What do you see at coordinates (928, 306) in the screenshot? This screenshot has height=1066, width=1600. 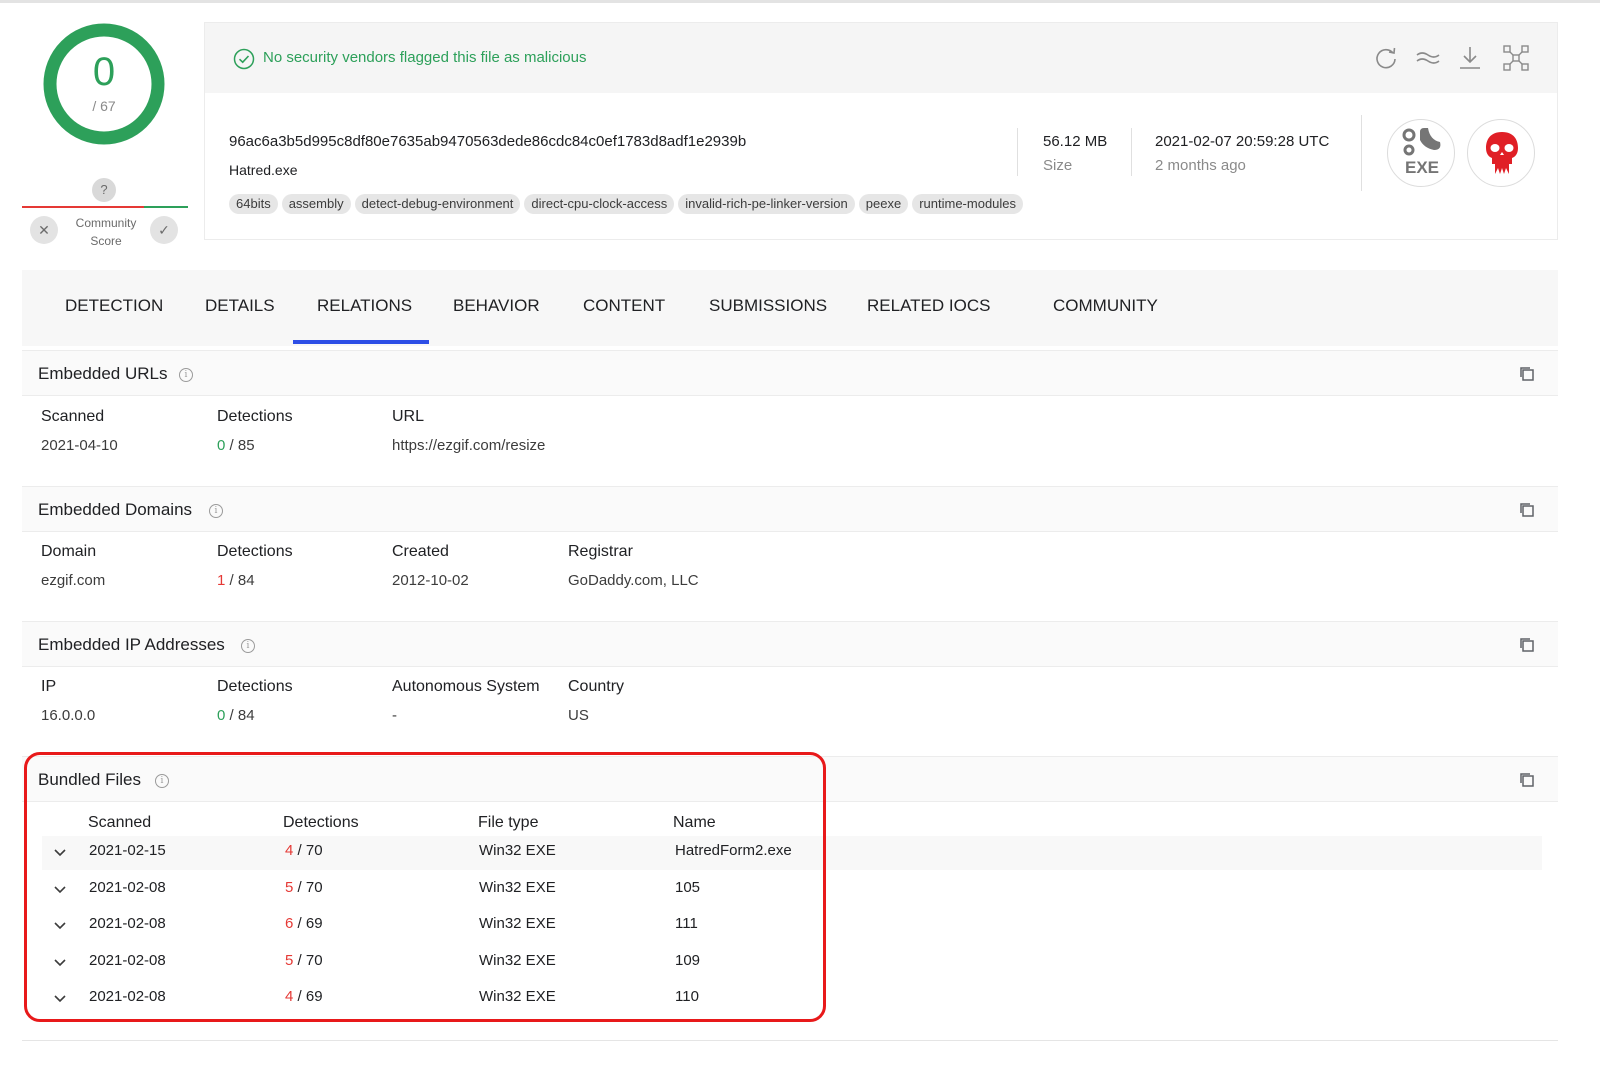 I see `tab-related-iocs: RELATED IOCS` at bounding box center [928, 306].